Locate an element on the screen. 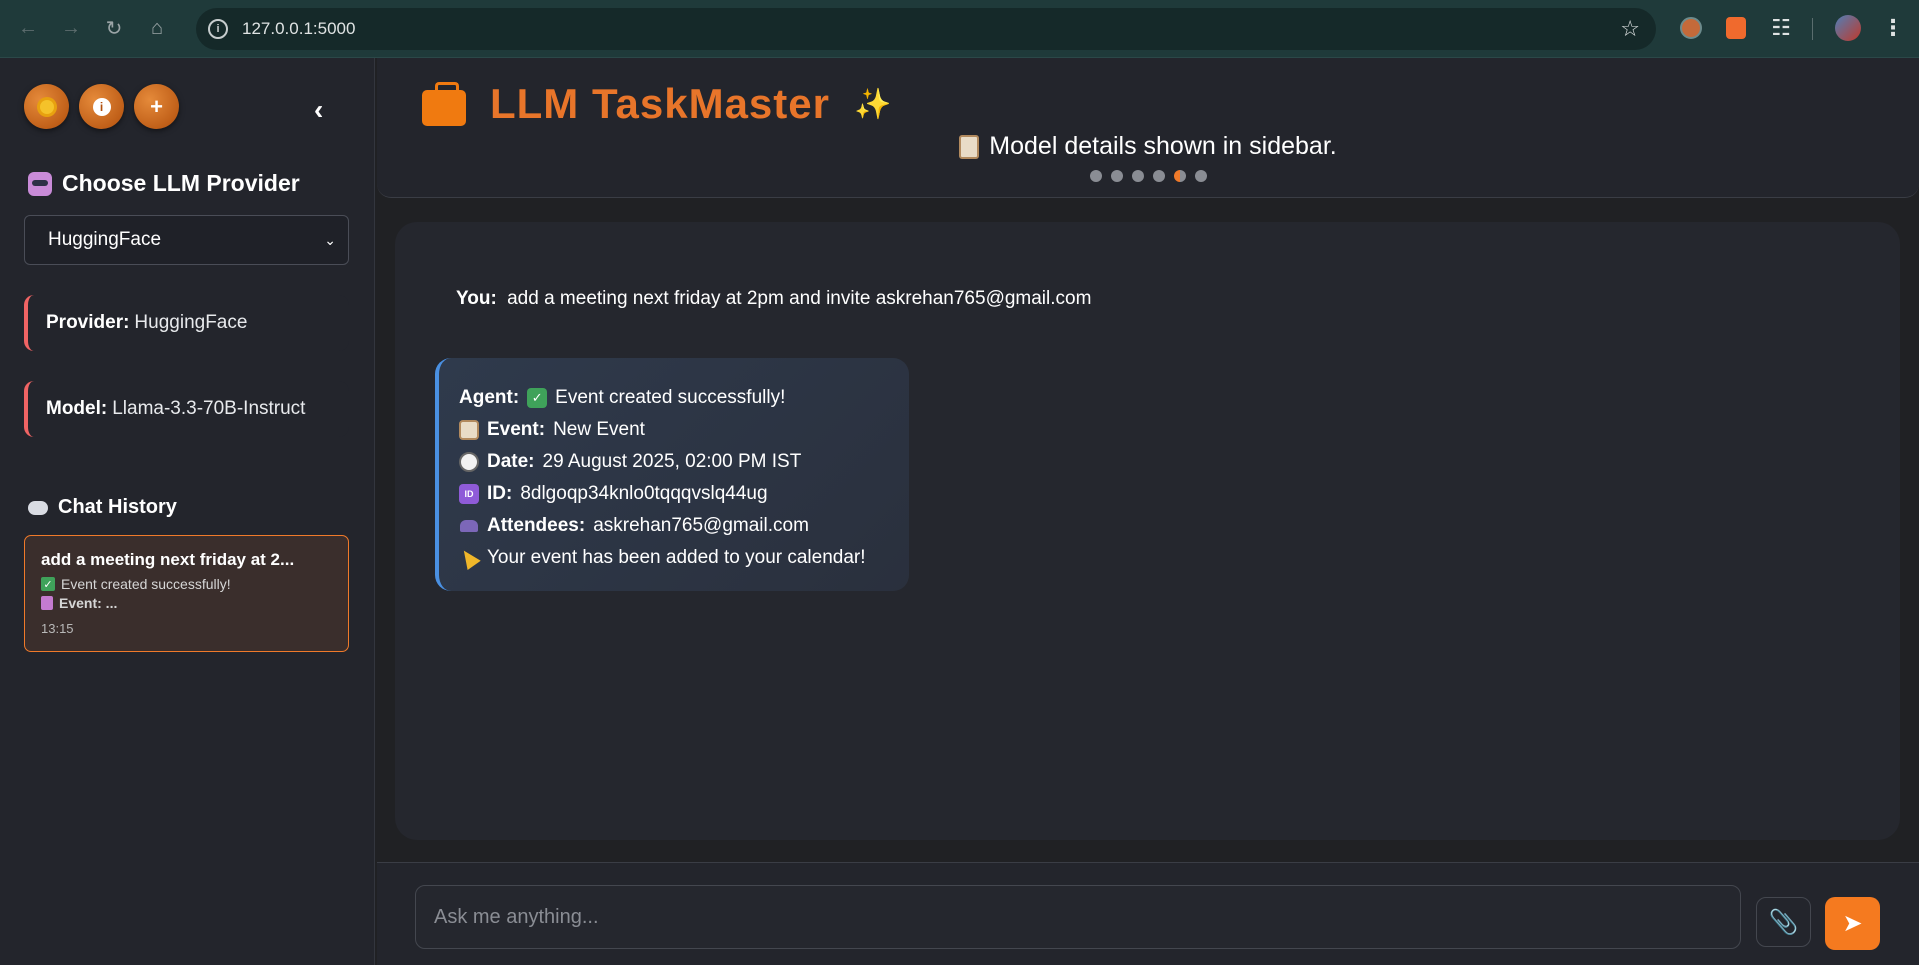  provider-card-value: HuggingFace is located at coordinates (191, 322).